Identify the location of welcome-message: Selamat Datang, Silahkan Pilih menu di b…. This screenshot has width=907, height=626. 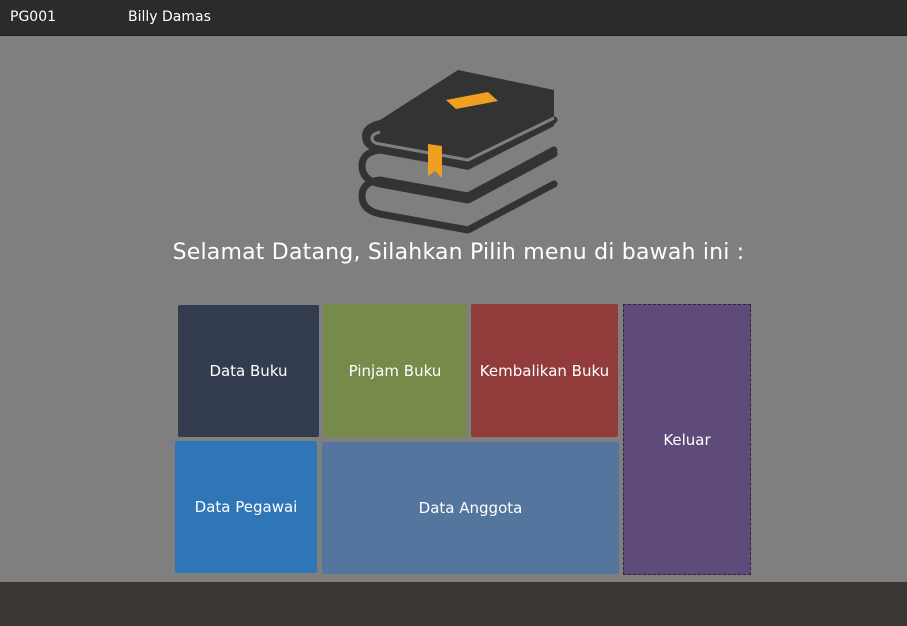
(458, 252).